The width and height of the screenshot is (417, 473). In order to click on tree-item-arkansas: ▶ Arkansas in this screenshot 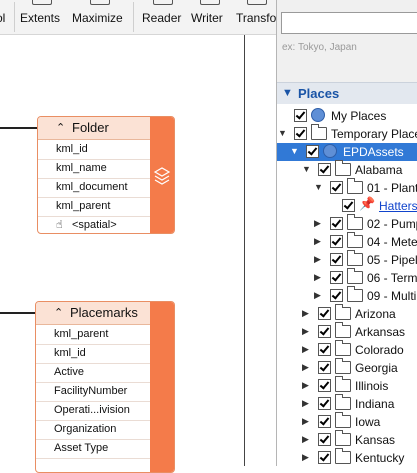, I will do `click(347, 331)`.